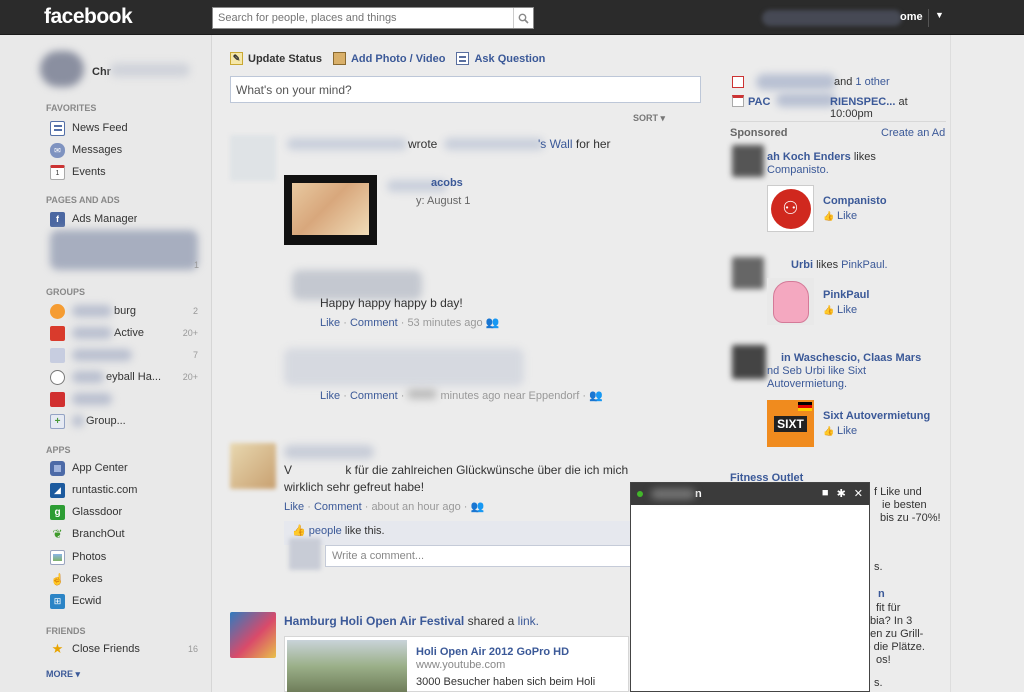 This screenshot has height=692, width=1024. What do you see at coordinates (253, 635) in the screenshot?
I see `holi-page-avatar` at bounding box center [253, 635].